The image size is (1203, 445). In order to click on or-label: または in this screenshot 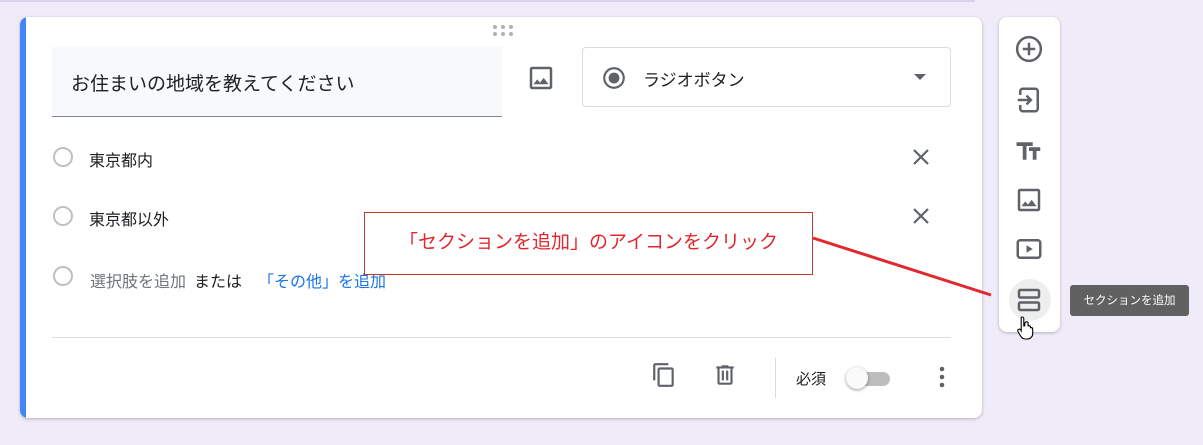, I will do `click(218, 281)`.